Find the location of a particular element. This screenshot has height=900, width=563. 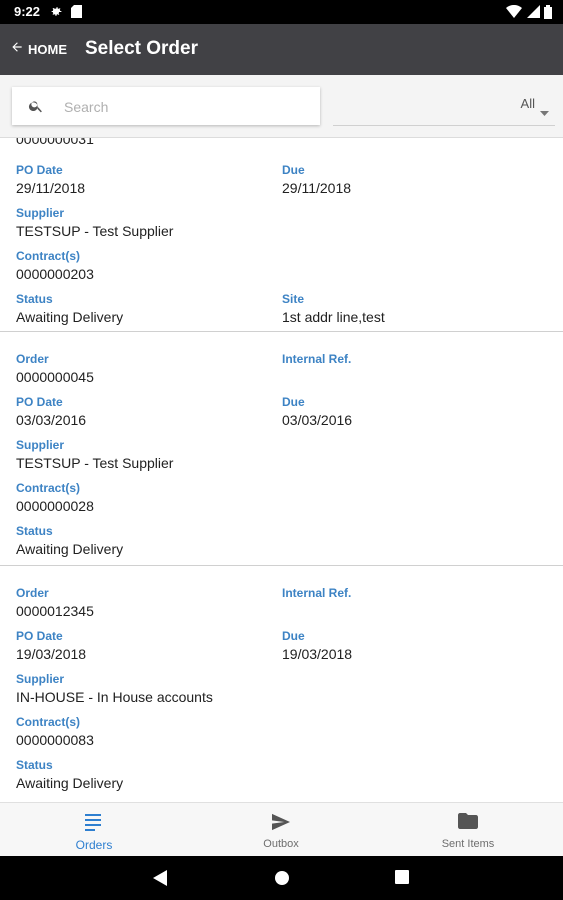

po-date-value: 03/03/2016 is located at coordinates (51, 420).